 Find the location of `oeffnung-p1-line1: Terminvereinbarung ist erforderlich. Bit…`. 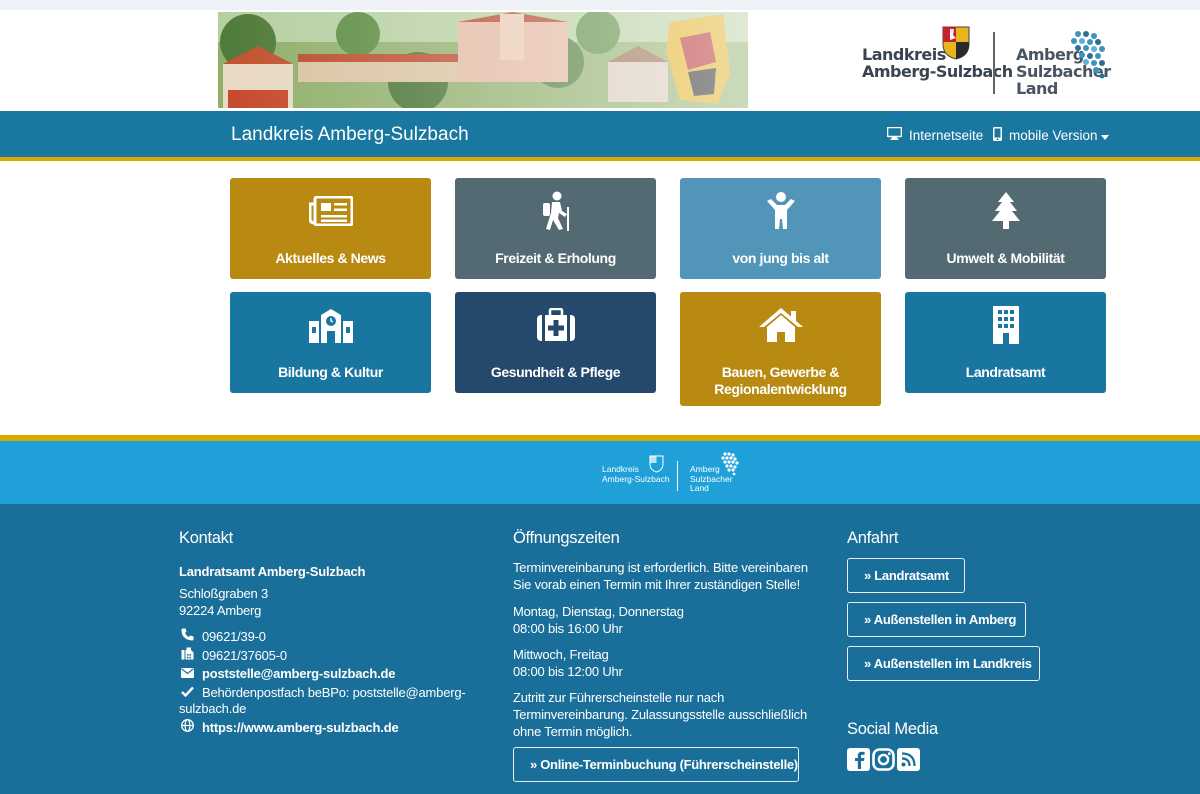

oeffnung-p1-line1: Terminvereinbarung ist erforderlich. Bit… is located at coordinates (660, 567).